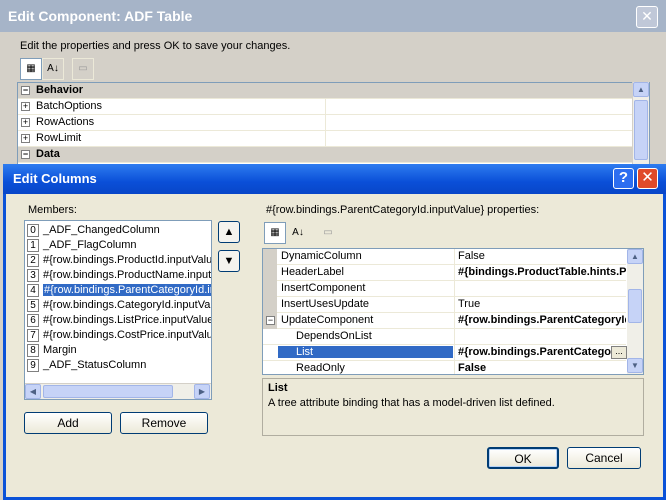  I want to click on member-label: _ADF_StatusColumn, so click(95, 365).